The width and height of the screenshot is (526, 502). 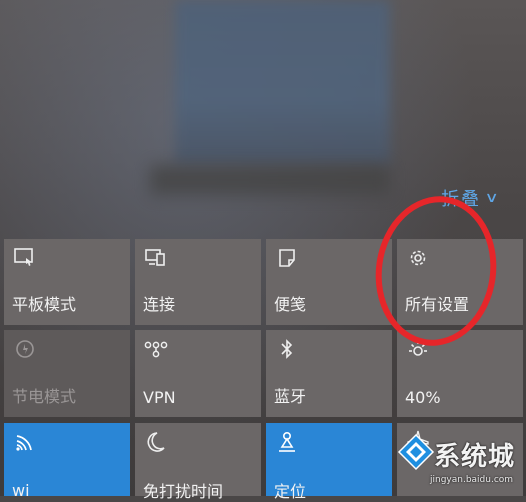 I want to click on tile-label: 连接, so click(x=159, y=304).